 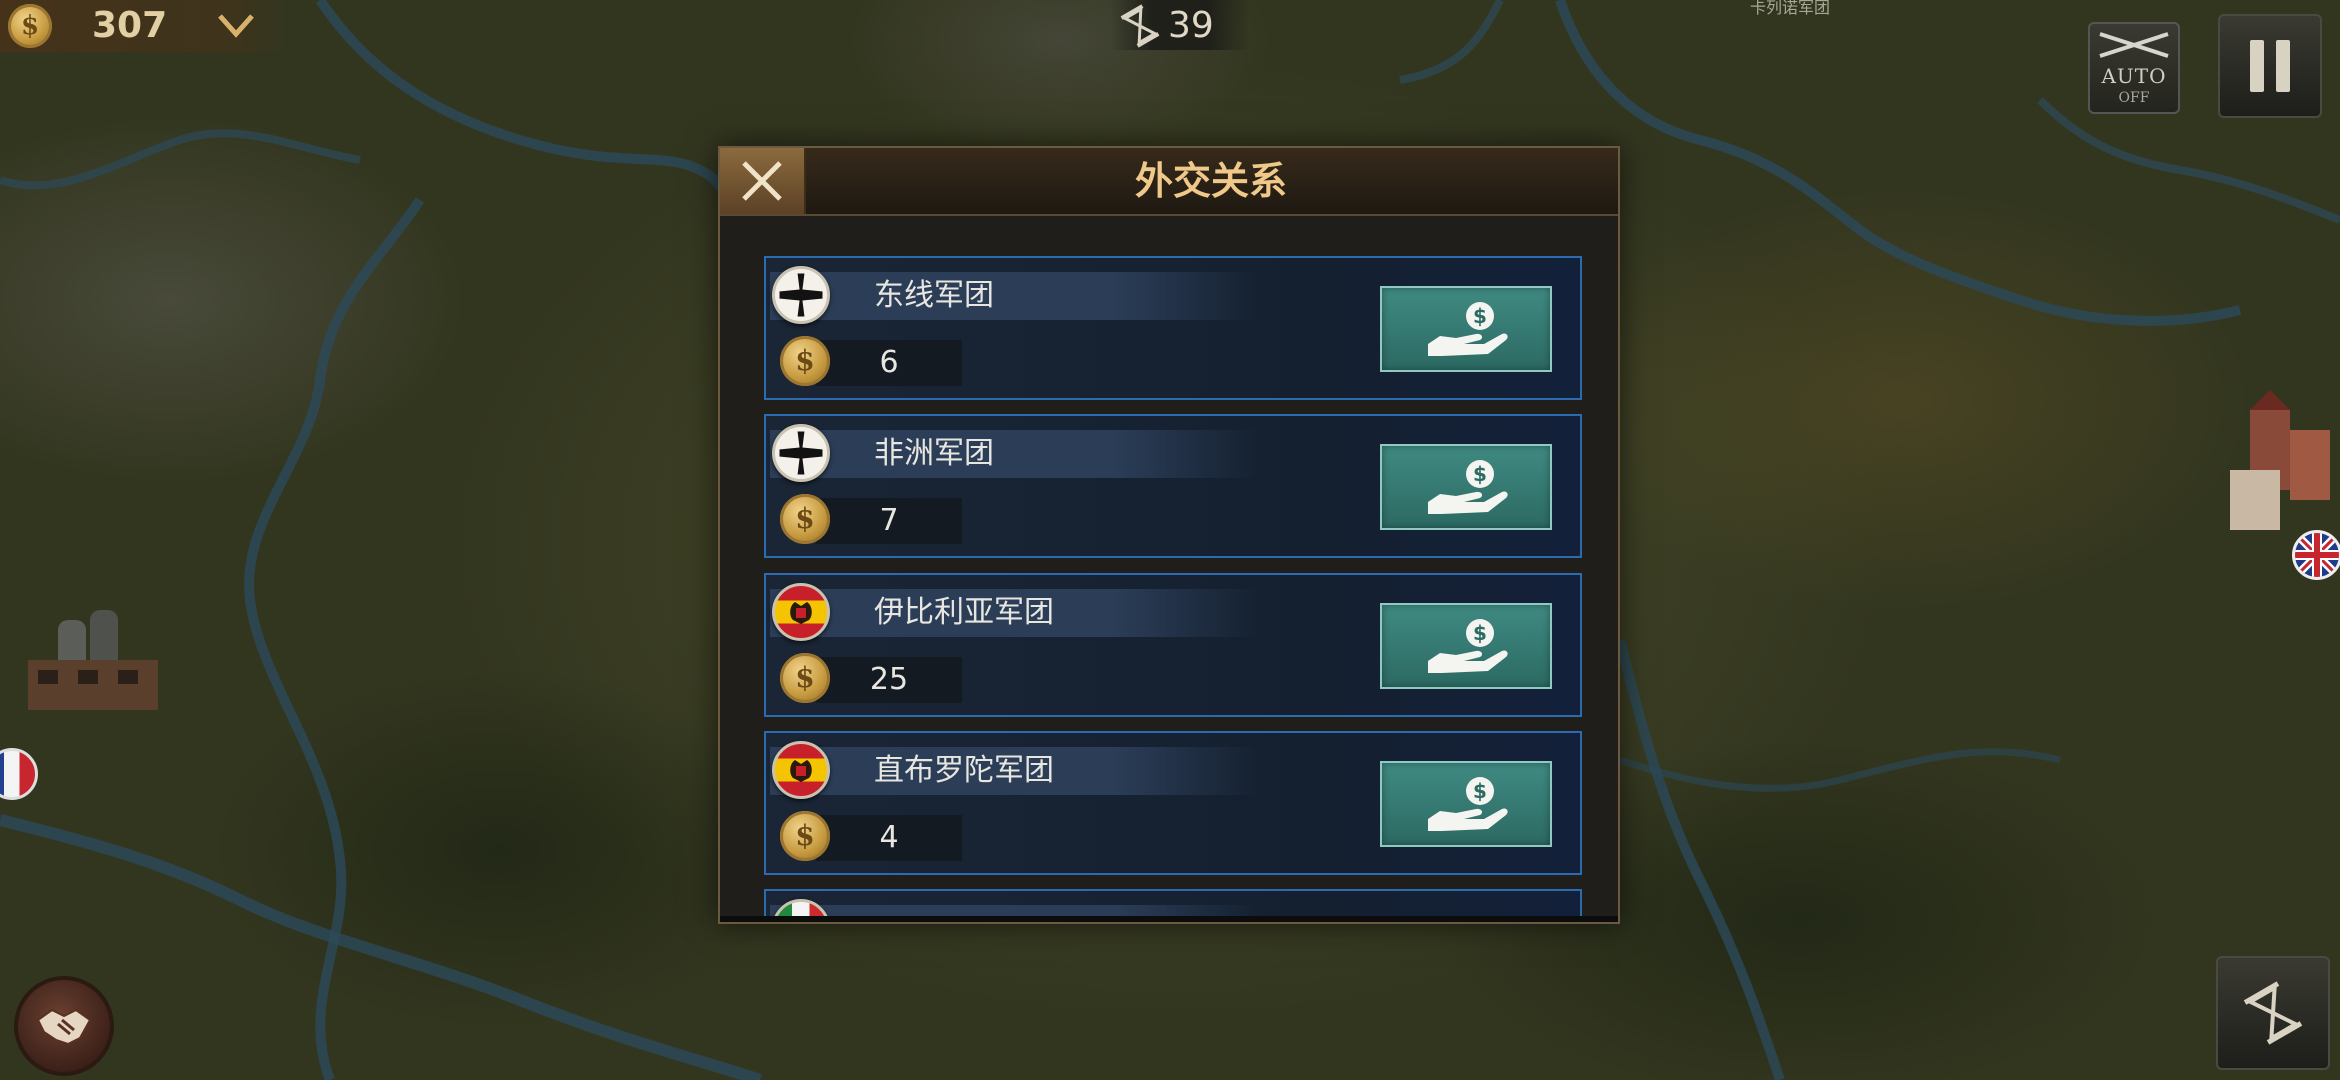 What do you see at coordinates (236, 25) in the screenshot?
I see `chevron-down-icon` at bounding box center [236, 25].